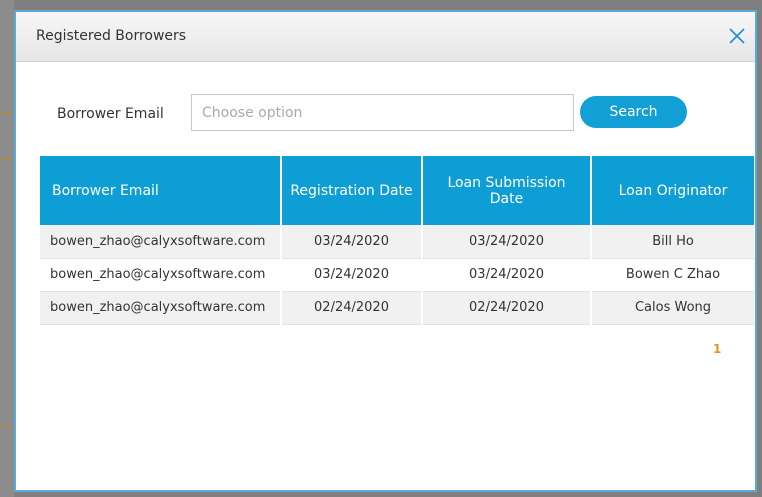  Describe the element at coordinates (111, 36) in the screenshot. I see `dialog-title: Registered Borrowers` at that location.